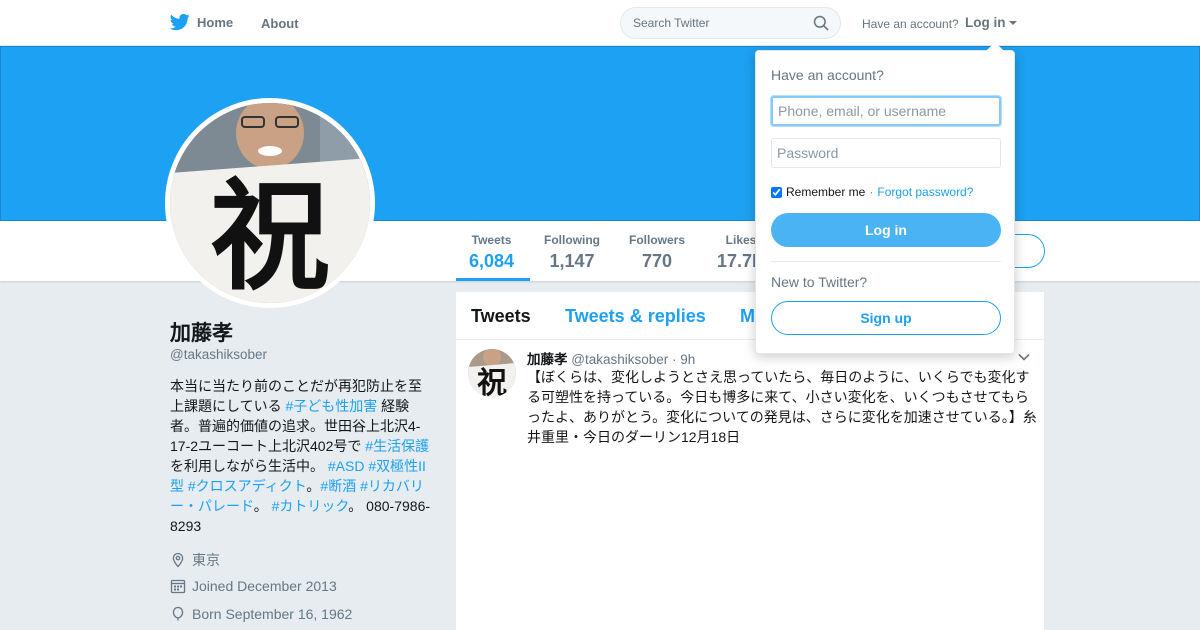 Image resolution: width=1200 pixels, height=630 pixels. I want to click on active-tab-underline, so click(493, 279).